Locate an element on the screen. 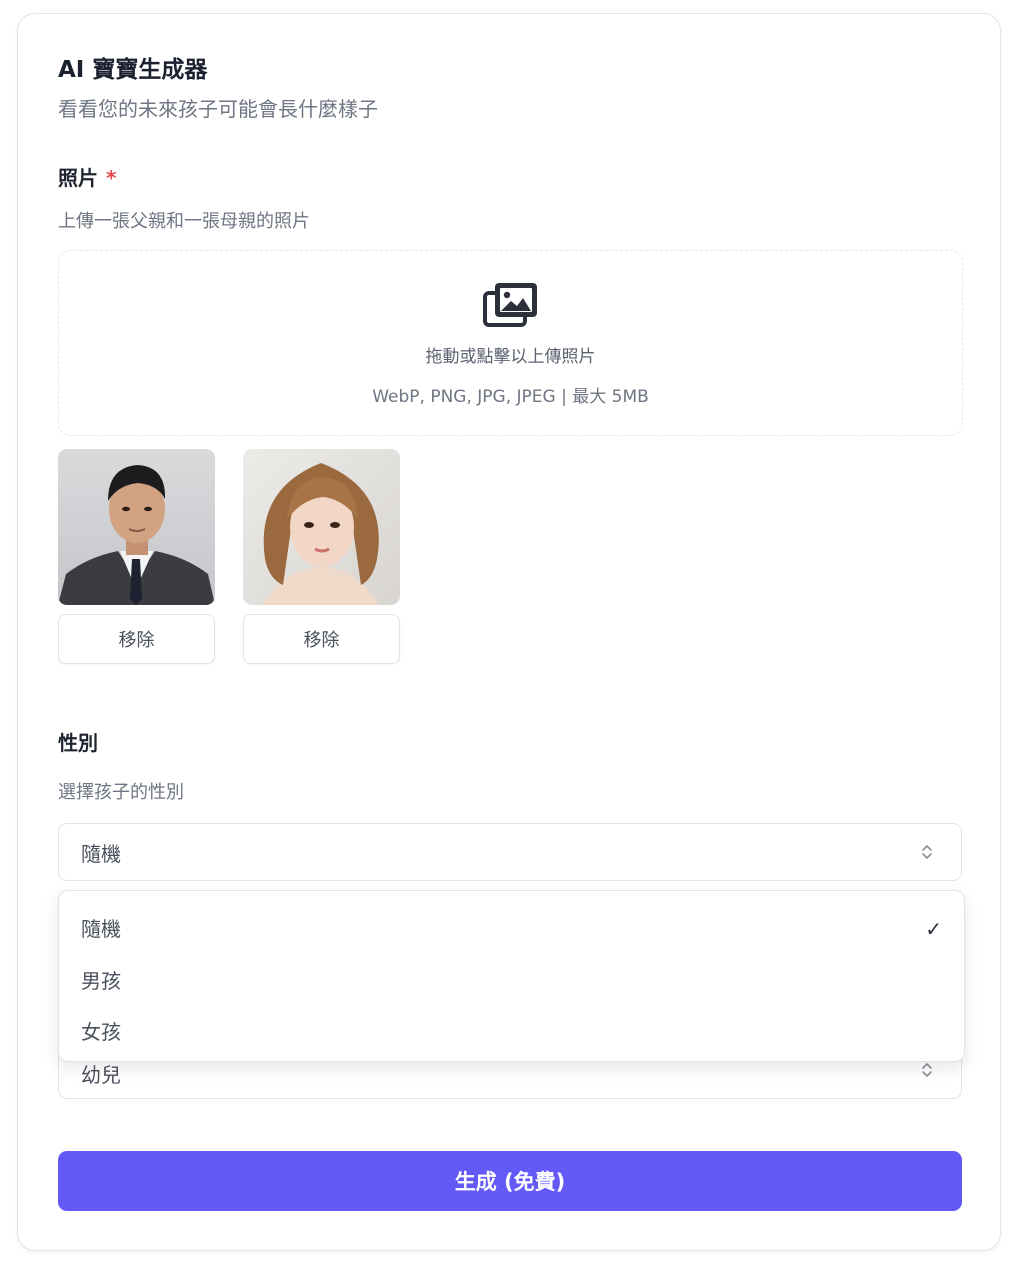 The height and width of the screenshot is (1287, 1024). mother-photo is located at coordinates (321, 527).